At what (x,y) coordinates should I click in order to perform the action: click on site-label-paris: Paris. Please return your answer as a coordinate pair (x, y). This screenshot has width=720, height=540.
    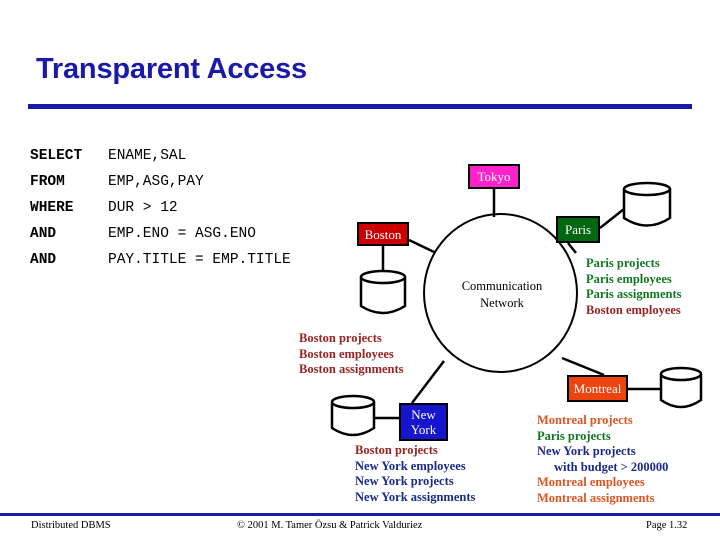
    Looking at the image, I should click on (578, 229).